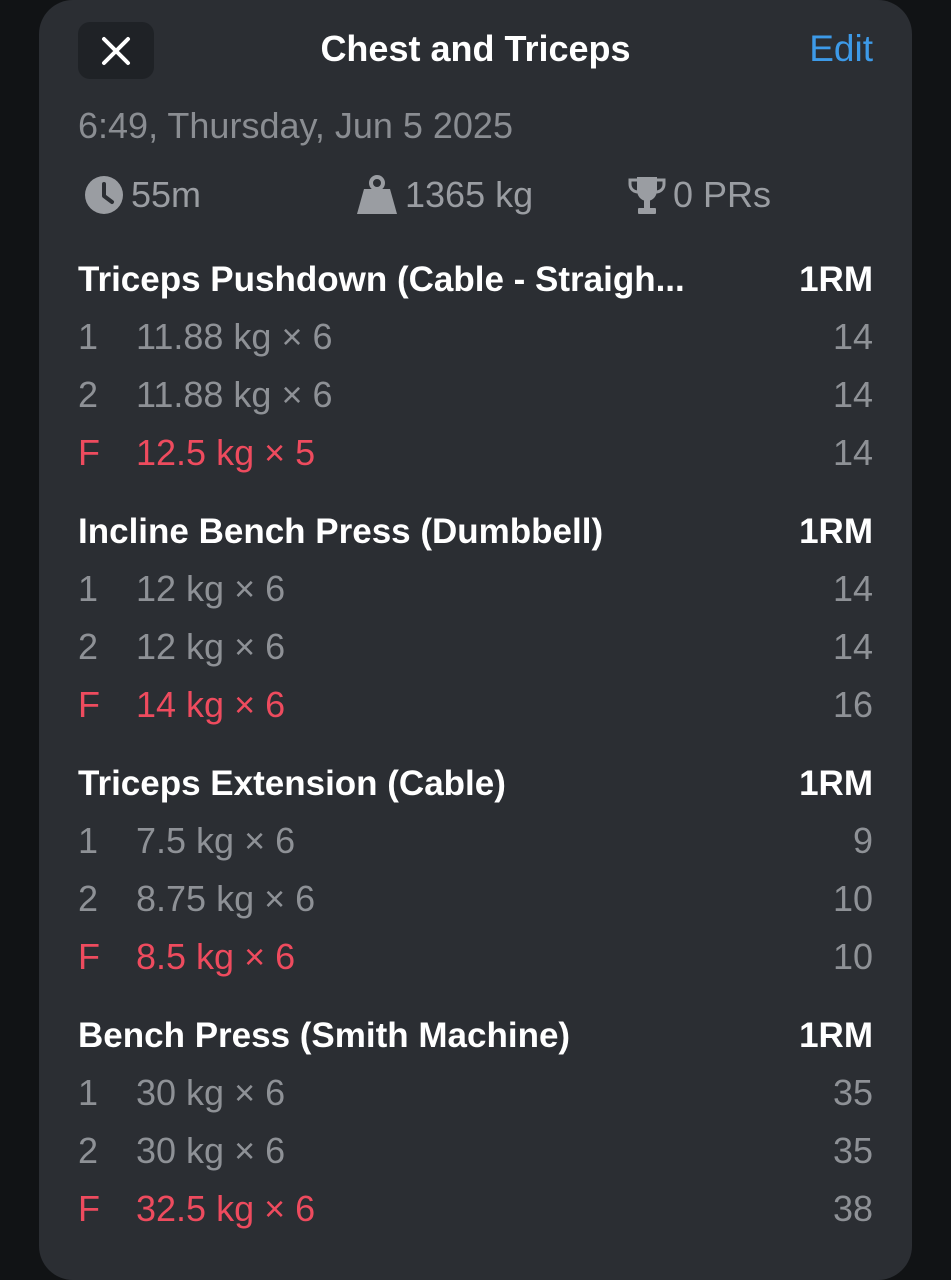 The image size is (951, 1280). What do you see at coordinates (211, 704) in the screenshot?
I see `set-value: 14 kg × 6` at bounding box center [211, 704].